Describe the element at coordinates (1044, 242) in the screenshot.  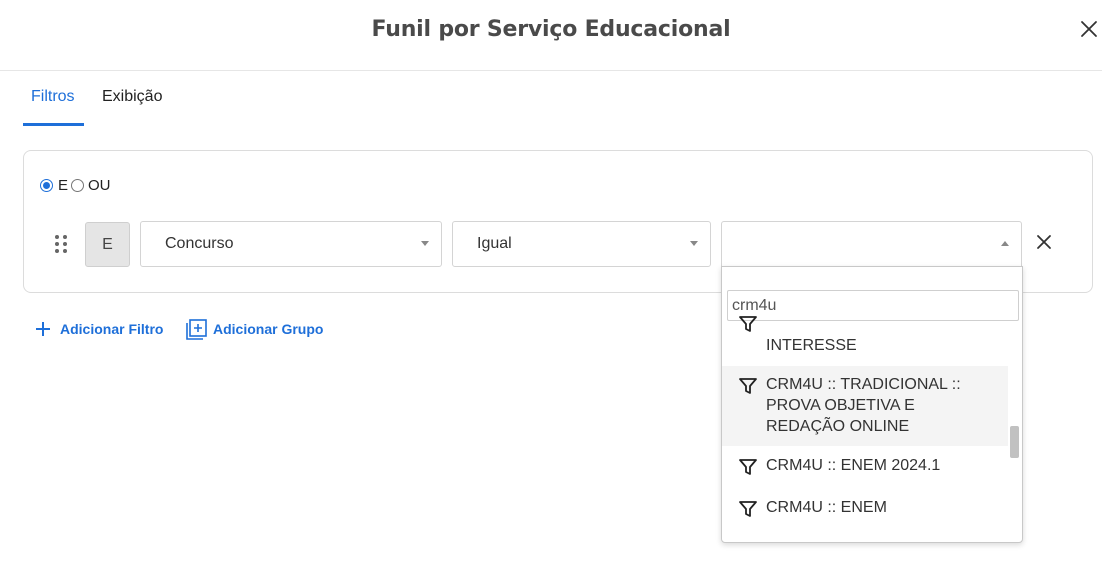
I see `remove-filter-icon` at that location.